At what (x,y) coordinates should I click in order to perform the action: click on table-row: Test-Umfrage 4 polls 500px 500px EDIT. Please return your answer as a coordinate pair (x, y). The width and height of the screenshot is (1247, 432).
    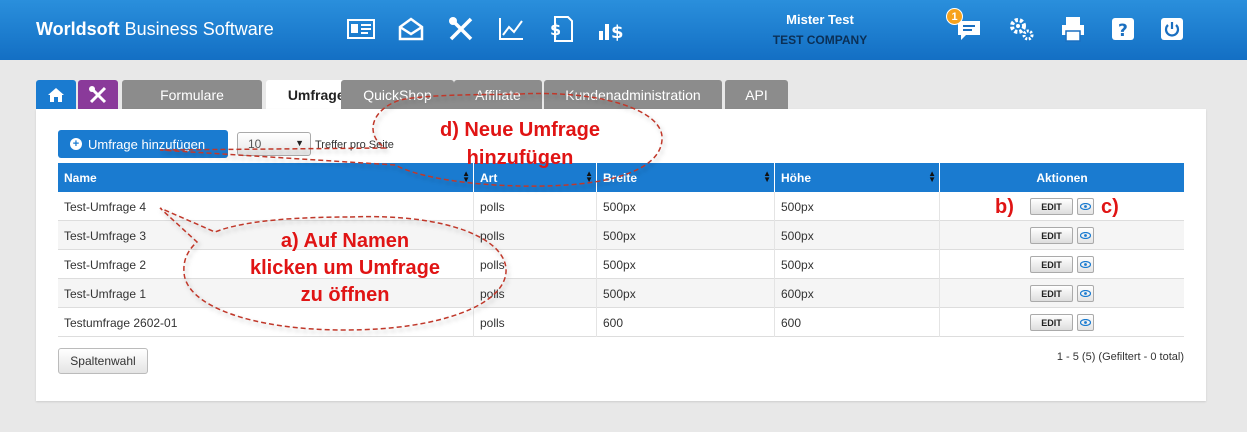
    Looking at the image, I should click on (621, 206).